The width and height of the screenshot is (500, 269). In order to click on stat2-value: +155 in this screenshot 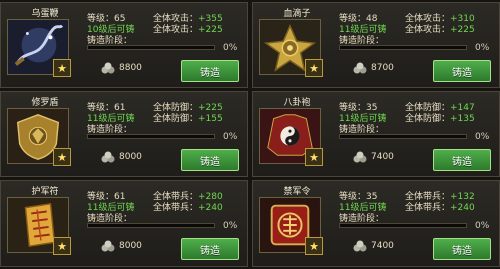, I will do `click(210, 119)`.